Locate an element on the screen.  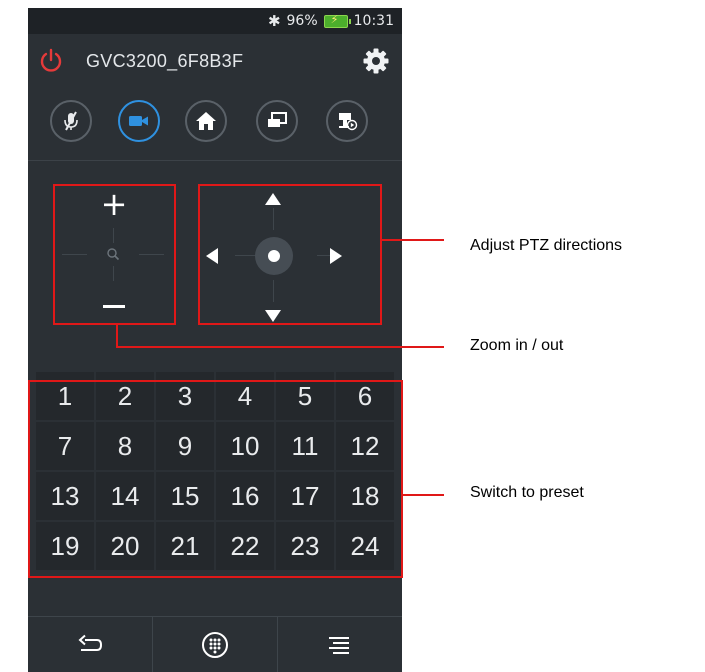
zoom-callout-line-vertical is located at coordinates (117, 336).